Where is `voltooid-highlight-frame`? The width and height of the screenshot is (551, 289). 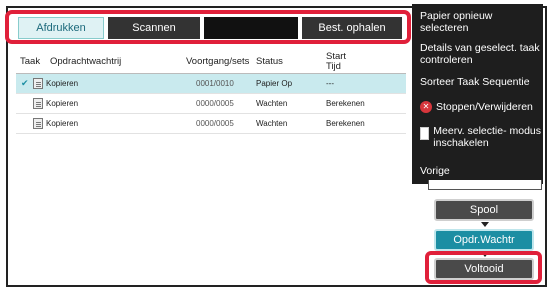 voltooid-highlight-frame is located at coordinates (483, 267).